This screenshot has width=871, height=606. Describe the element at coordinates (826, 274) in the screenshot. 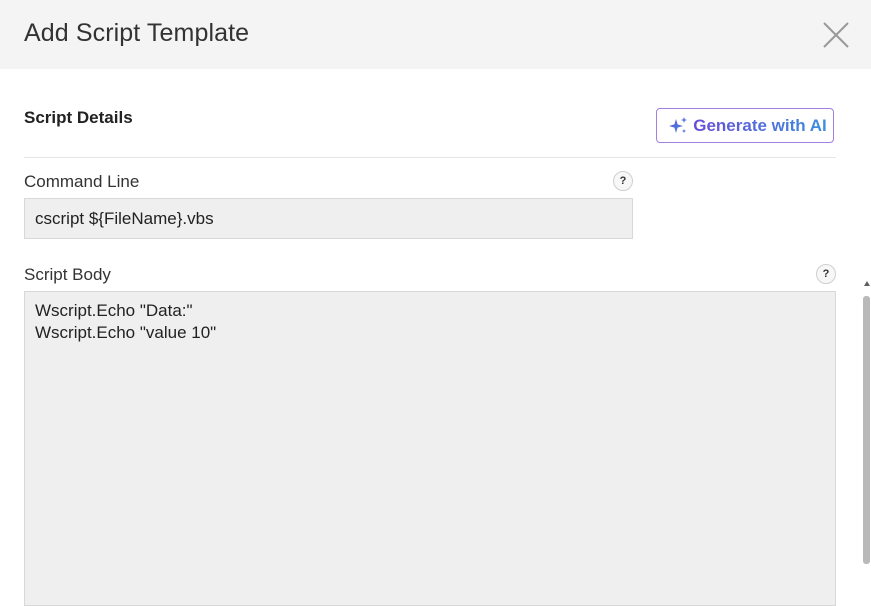

I see `script-body-help-icon: ?` at that location.